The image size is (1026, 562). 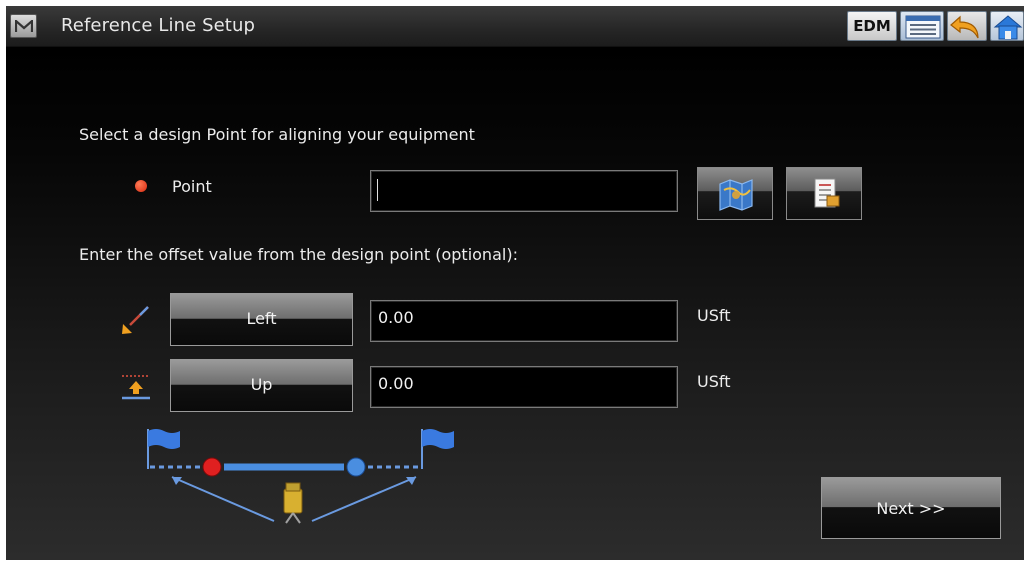 What do you see at coordinates (964, 27) in the screenshot?
I see `undo-arrow-icon` at bounding box center [964, 27].